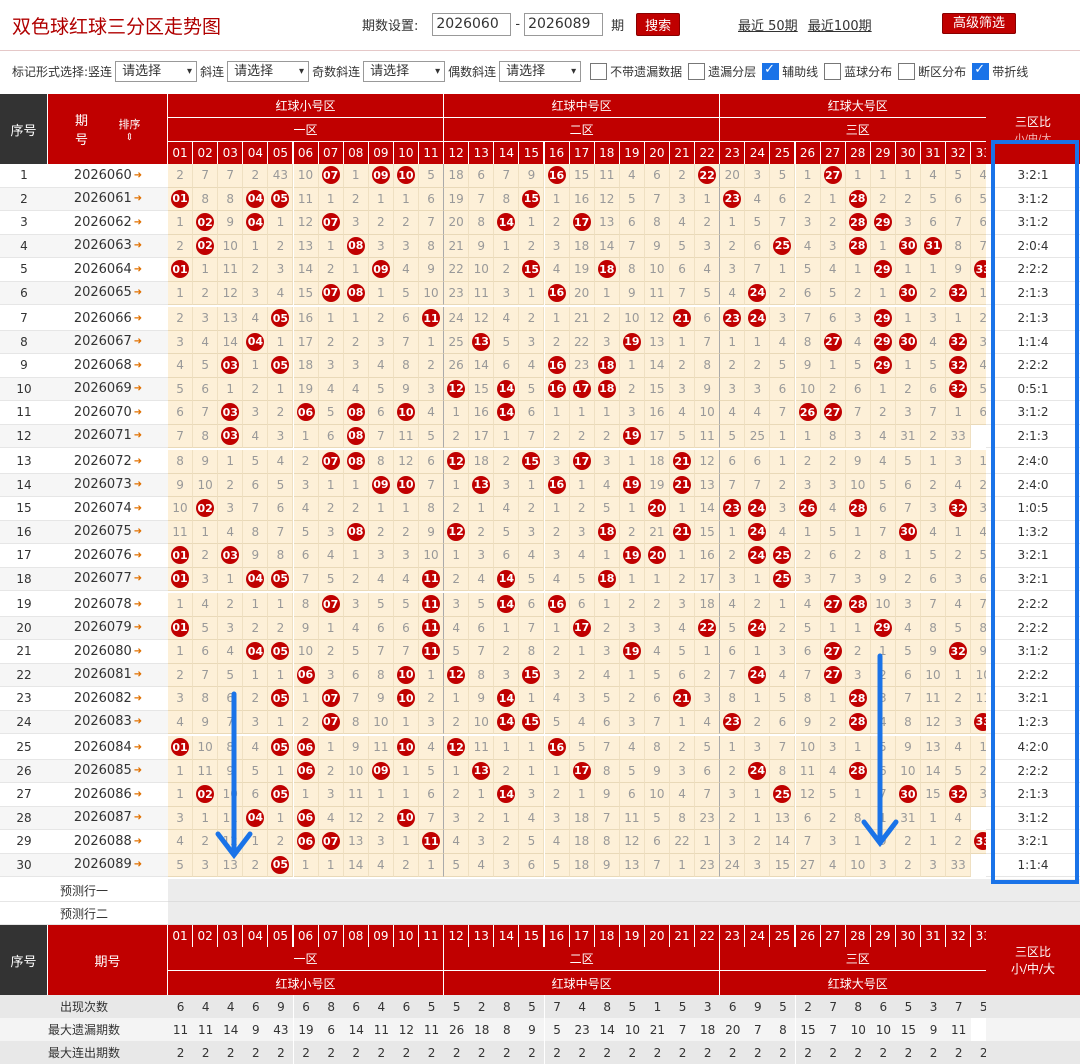  Describe the element at coordinates (682, 318) in the screenshot. I see `drawn-ball: 21` at that location.